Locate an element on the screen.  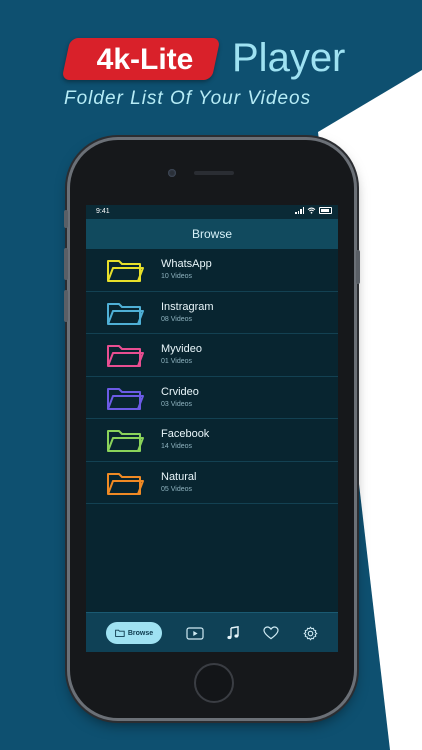
phone-speaker is located at coordinates (214, 173).